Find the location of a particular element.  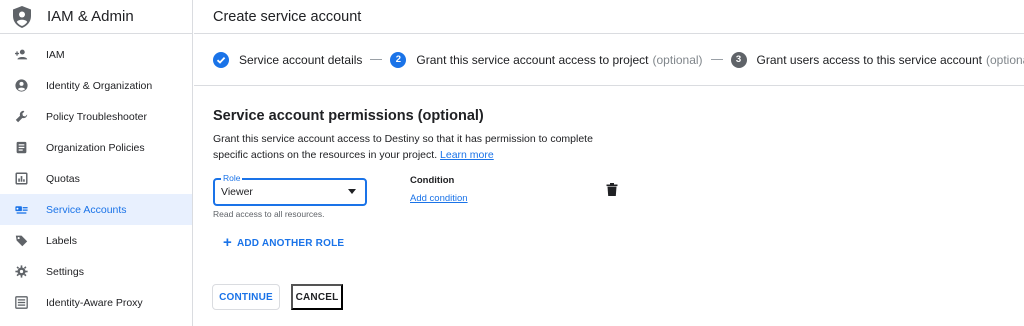

step-3-badge: 3 is located at coordinates (738, 59).